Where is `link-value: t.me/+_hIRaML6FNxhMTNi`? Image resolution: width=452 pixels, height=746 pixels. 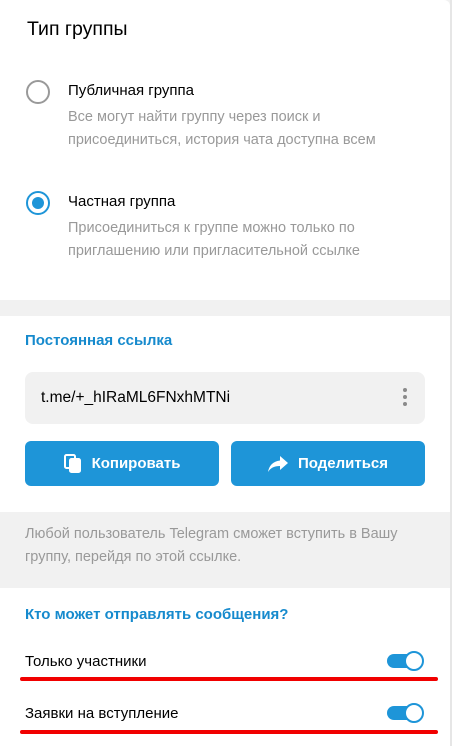
link-value: t.me/+_hIRaML6FNxhMTNi is located at coordinates (135, 398).